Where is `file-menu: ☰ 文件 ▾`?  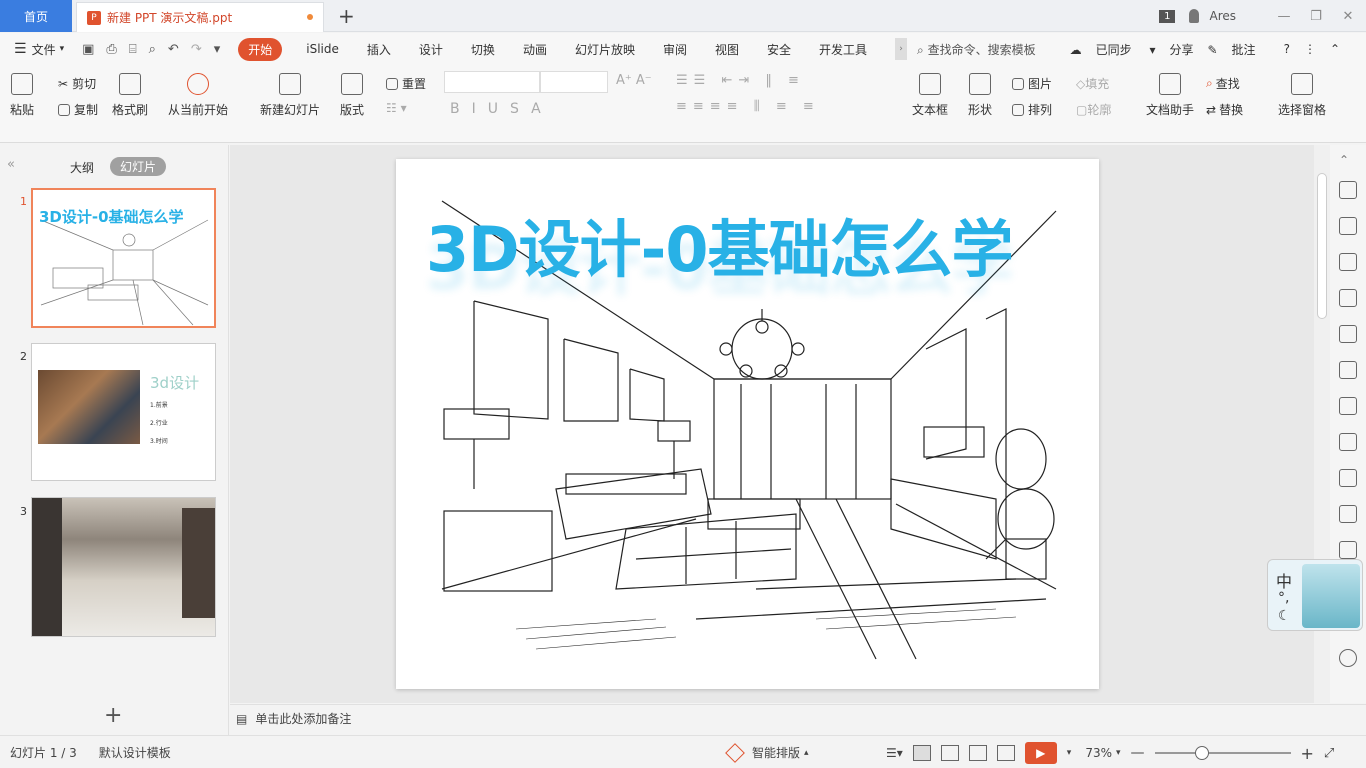
file-menu: ☰ 文件 ▾ is located at coordinates (39, 49).